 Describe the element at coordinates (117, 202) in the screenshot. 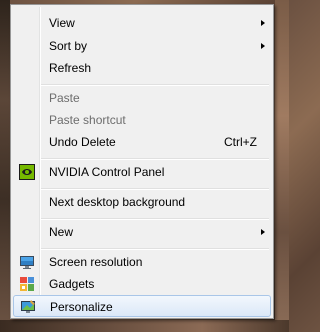

I see `menu-item-label: Next desktop background` at that location.